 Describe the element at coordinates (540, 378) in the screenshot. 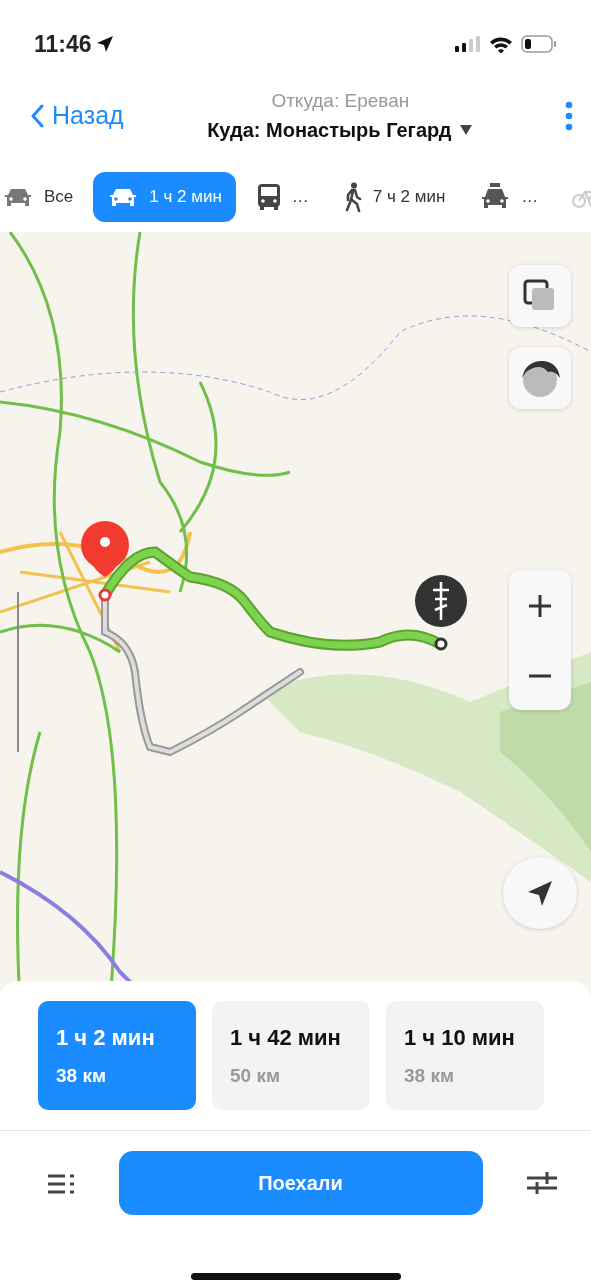

I see `traffic-toggle-button` at that location.